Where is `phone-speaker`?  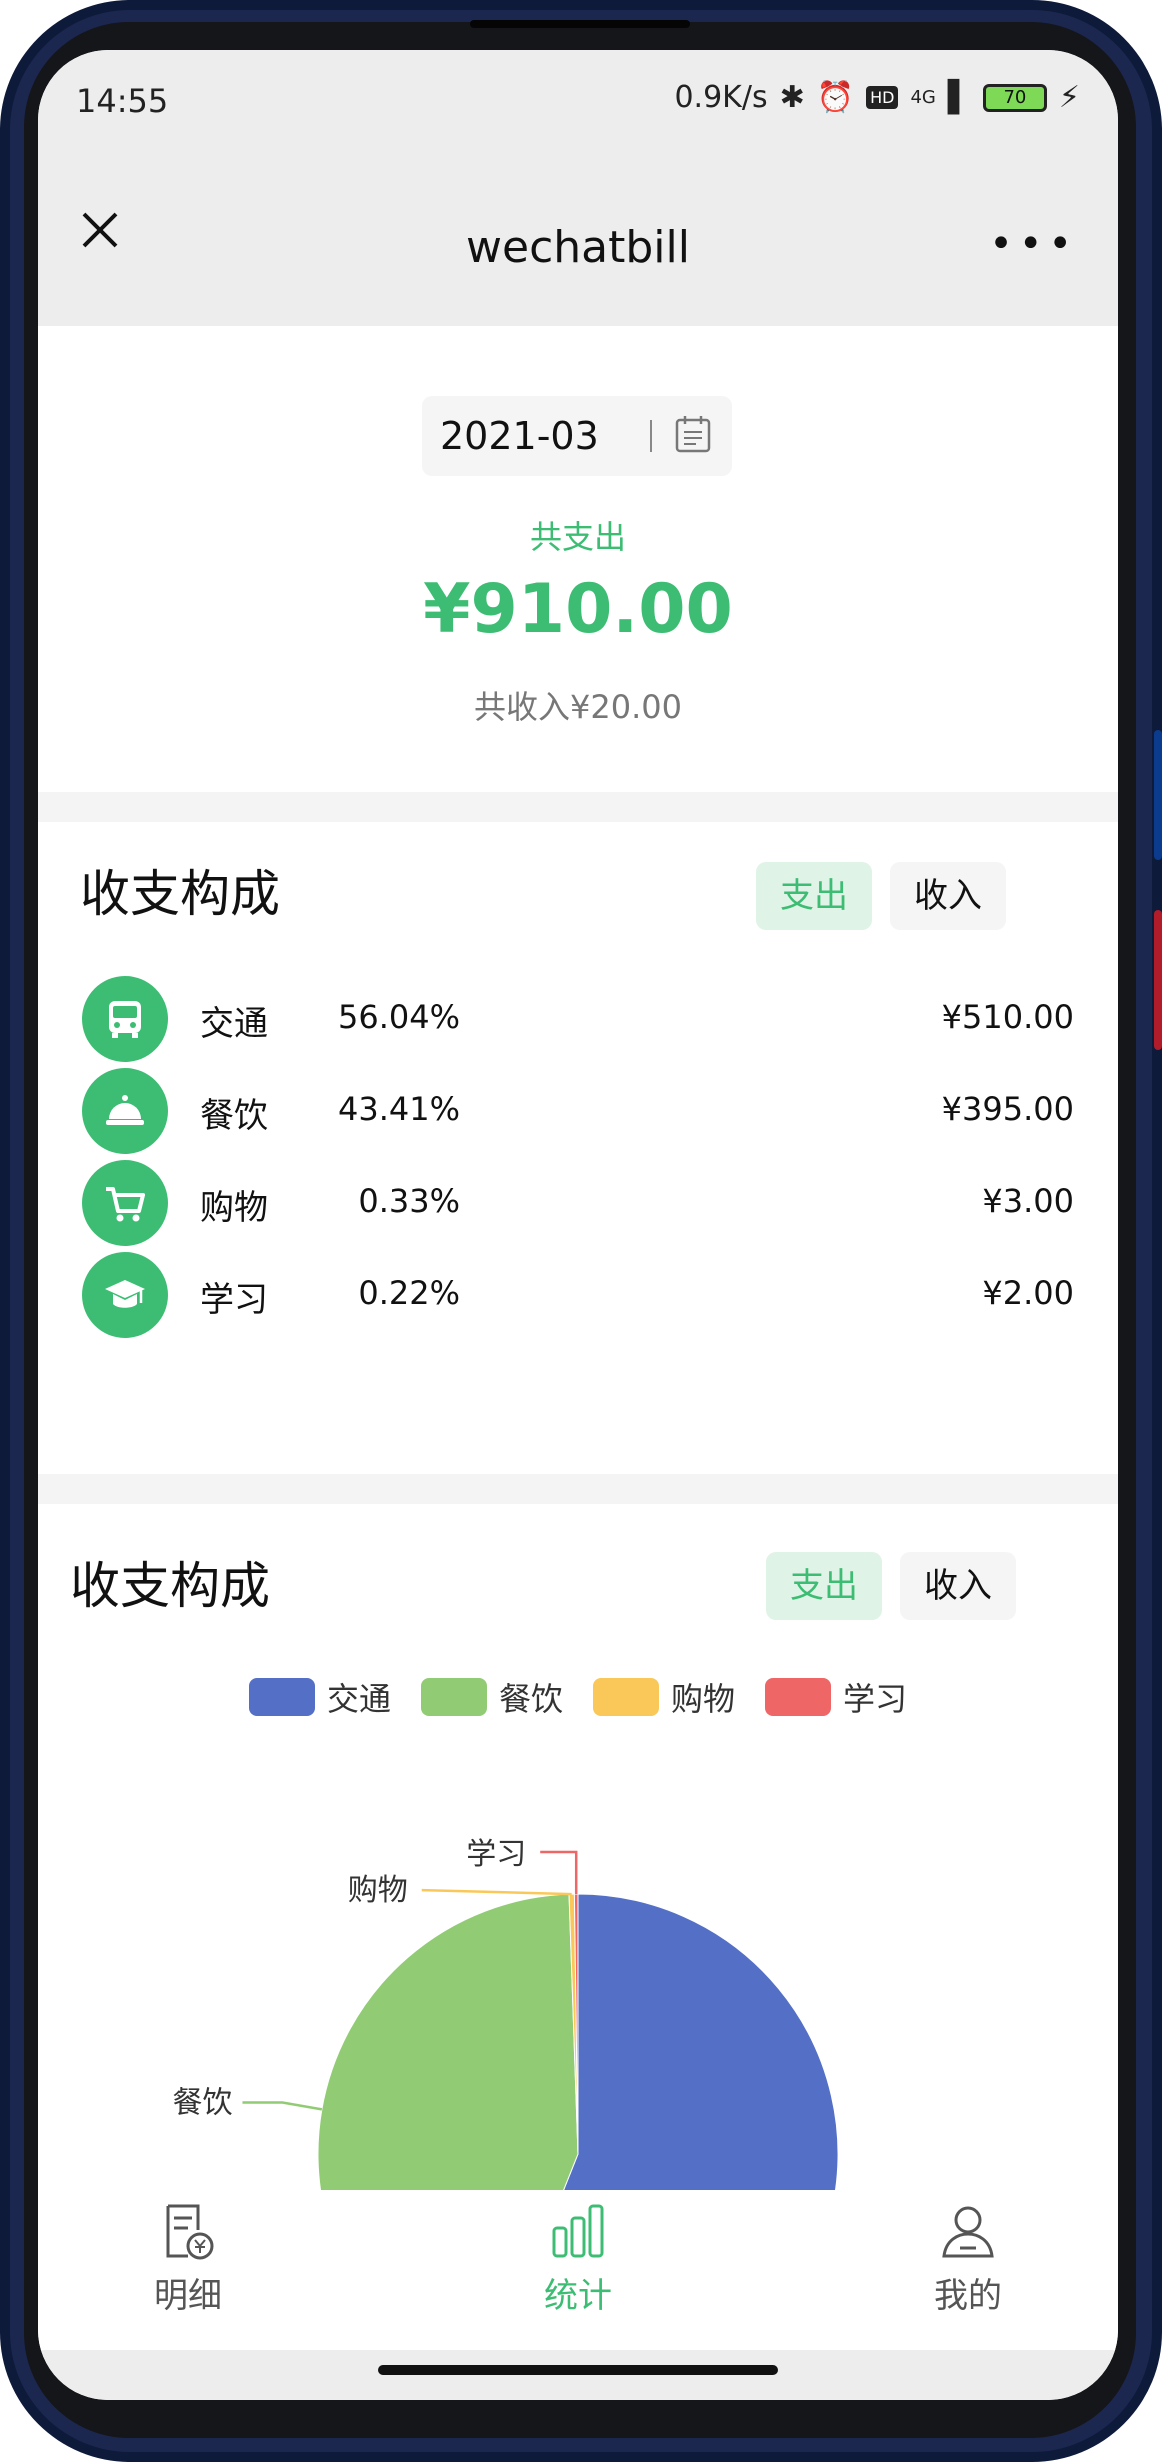
phone-speaker is located at coordinates (580, 24).